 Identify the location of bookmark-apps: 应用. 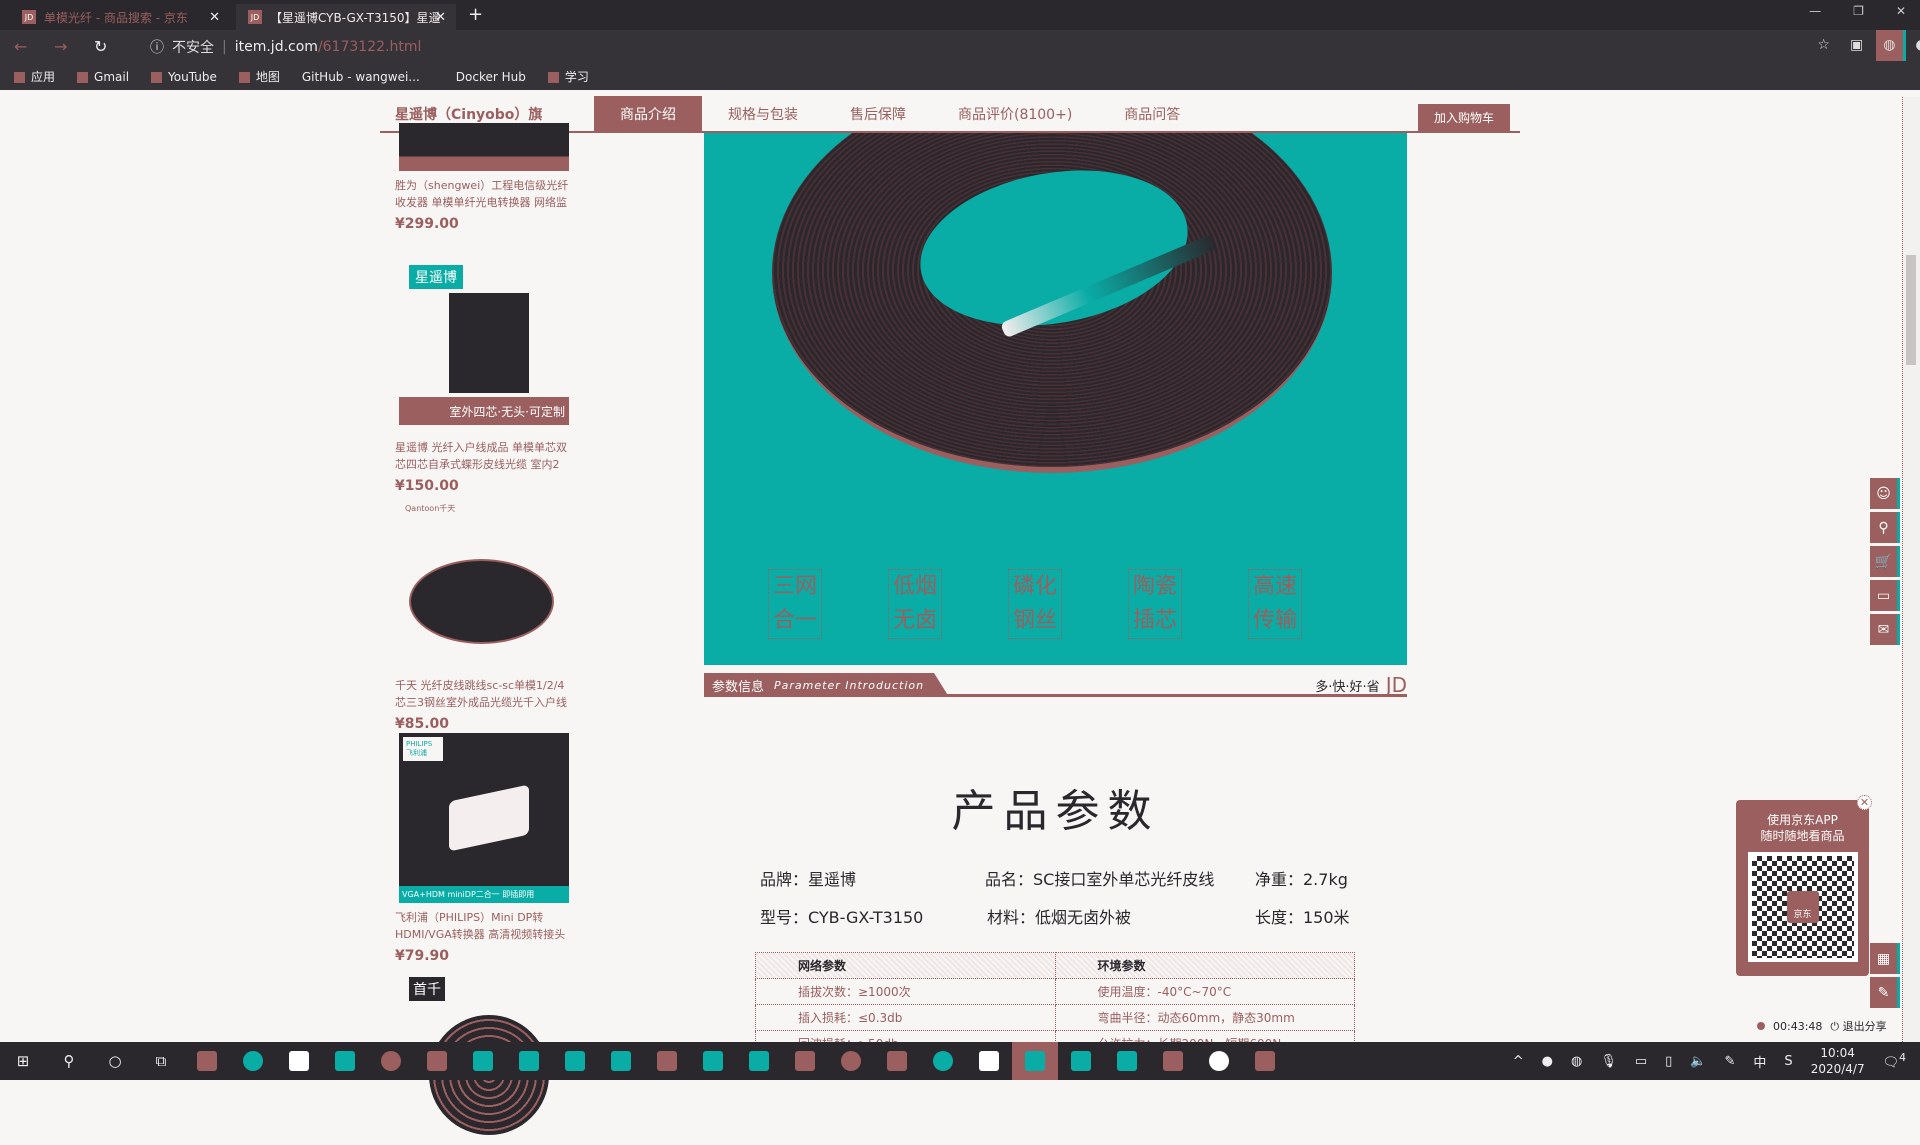
(34, 76).